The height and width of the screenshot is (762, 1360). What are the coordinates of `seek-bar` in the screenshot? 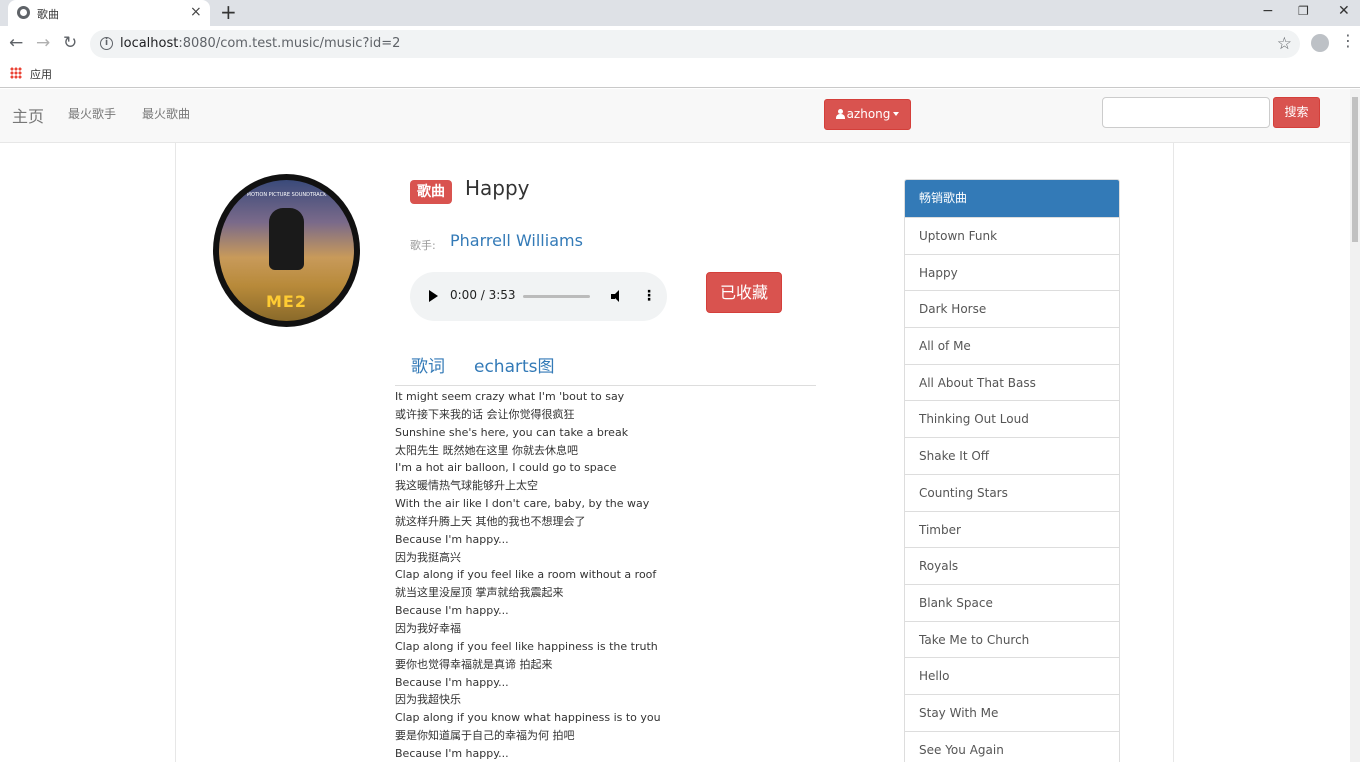 It's located at (556, 296).